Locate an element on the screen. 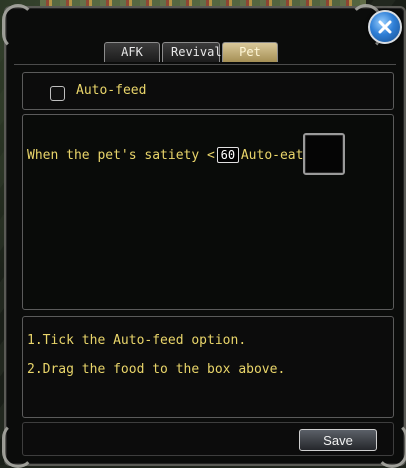 This screenshot has width=406, height=468. tab-bar: AFK Revival Pet is located at coordinates (191, 52).